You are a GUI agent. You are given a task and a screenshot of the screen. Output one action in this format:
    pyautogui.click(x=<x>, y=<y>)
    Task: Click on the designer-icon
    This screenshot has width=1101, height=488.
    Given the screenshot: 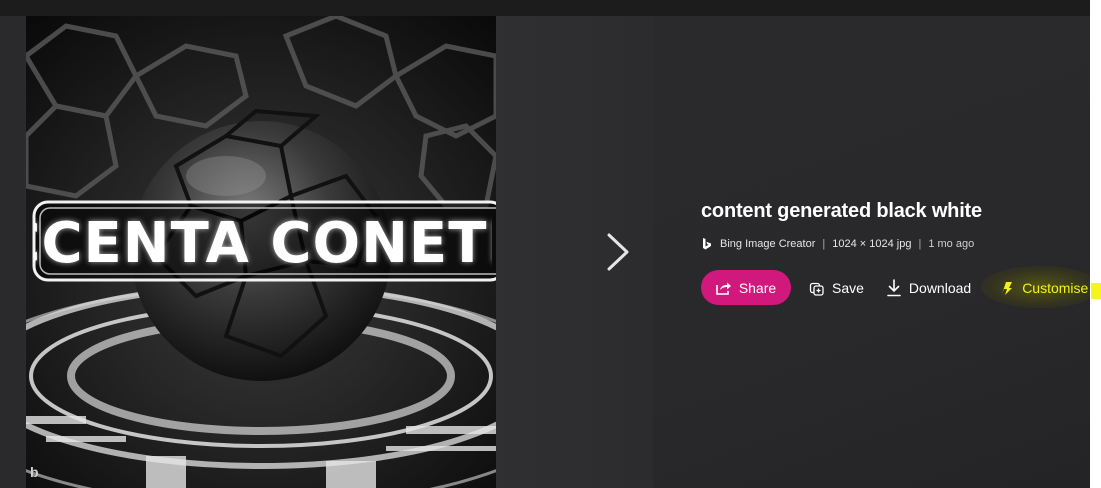 What is the action you would take?
    pyautogui.click(x=1007, y=288)
    